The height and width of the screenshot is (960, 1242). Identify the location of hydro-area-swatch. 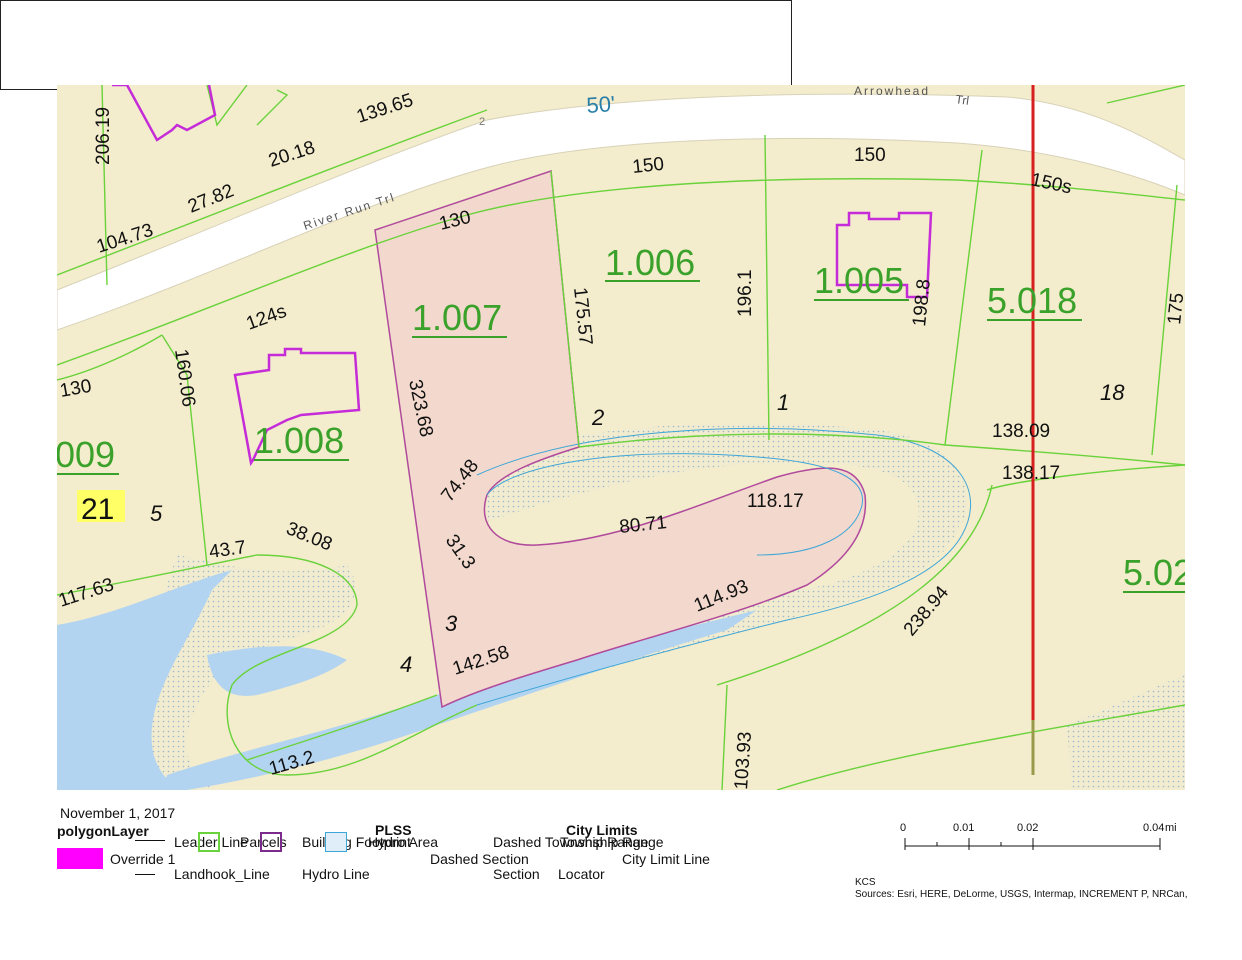
(336, 842).